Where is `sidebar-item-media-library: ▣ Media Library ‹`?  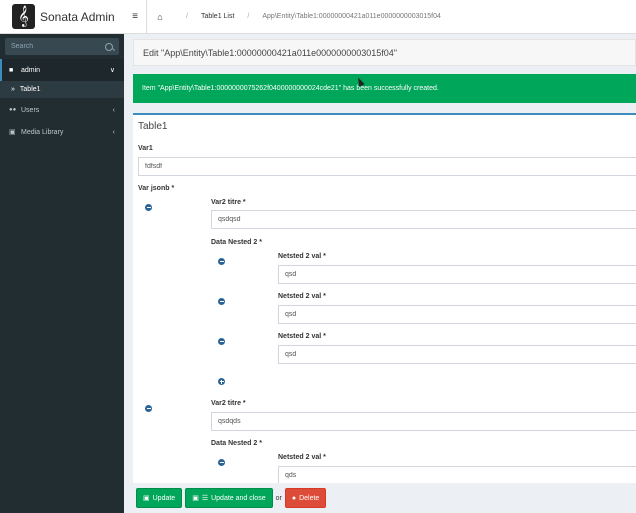
sidebar-item-media-library: ▣ Media Library ‹ is located at coordinates (62, 132).